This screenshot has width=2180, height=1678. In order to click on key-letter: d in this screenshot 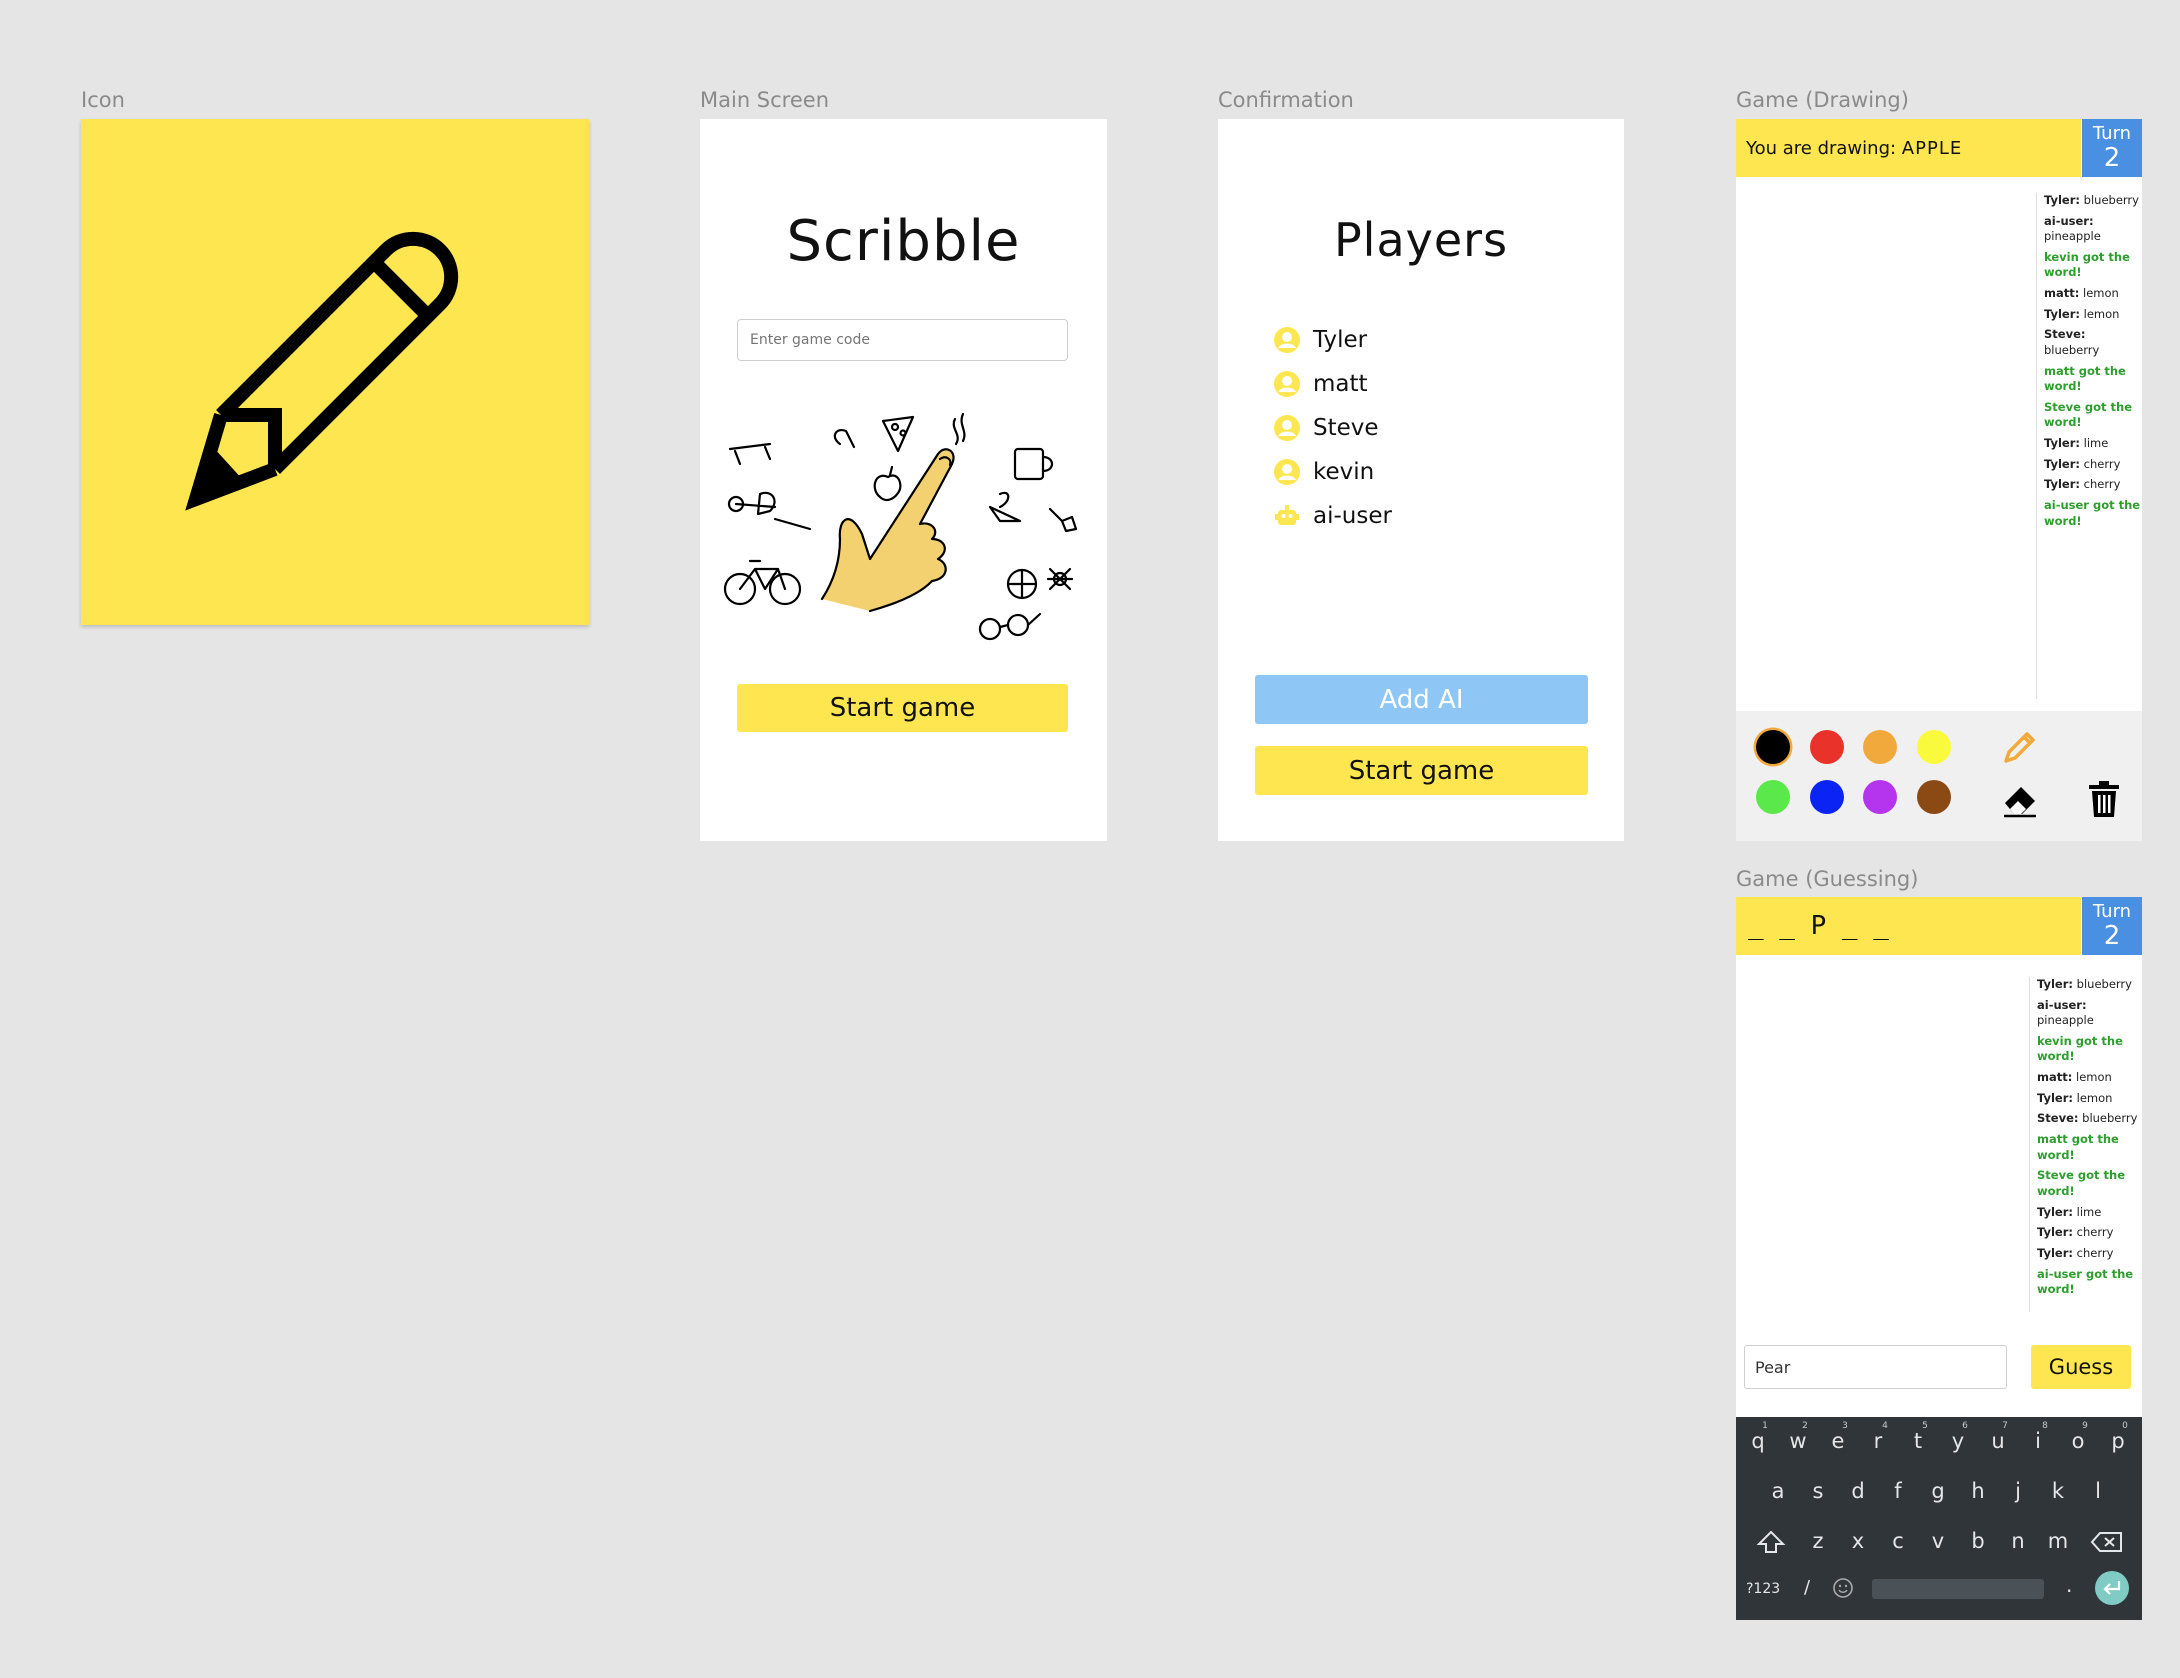, I will do `click(1858, 1491)`.